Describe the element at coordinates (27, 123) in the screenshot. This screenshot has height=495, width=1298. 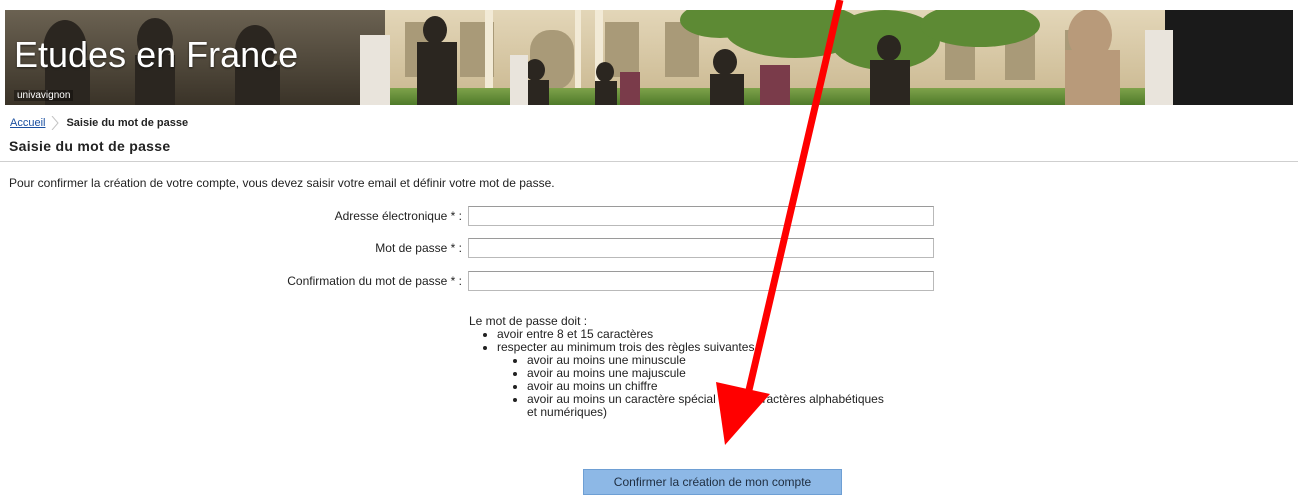
I see `breadcrumb-home-link: Accueil` at that location.